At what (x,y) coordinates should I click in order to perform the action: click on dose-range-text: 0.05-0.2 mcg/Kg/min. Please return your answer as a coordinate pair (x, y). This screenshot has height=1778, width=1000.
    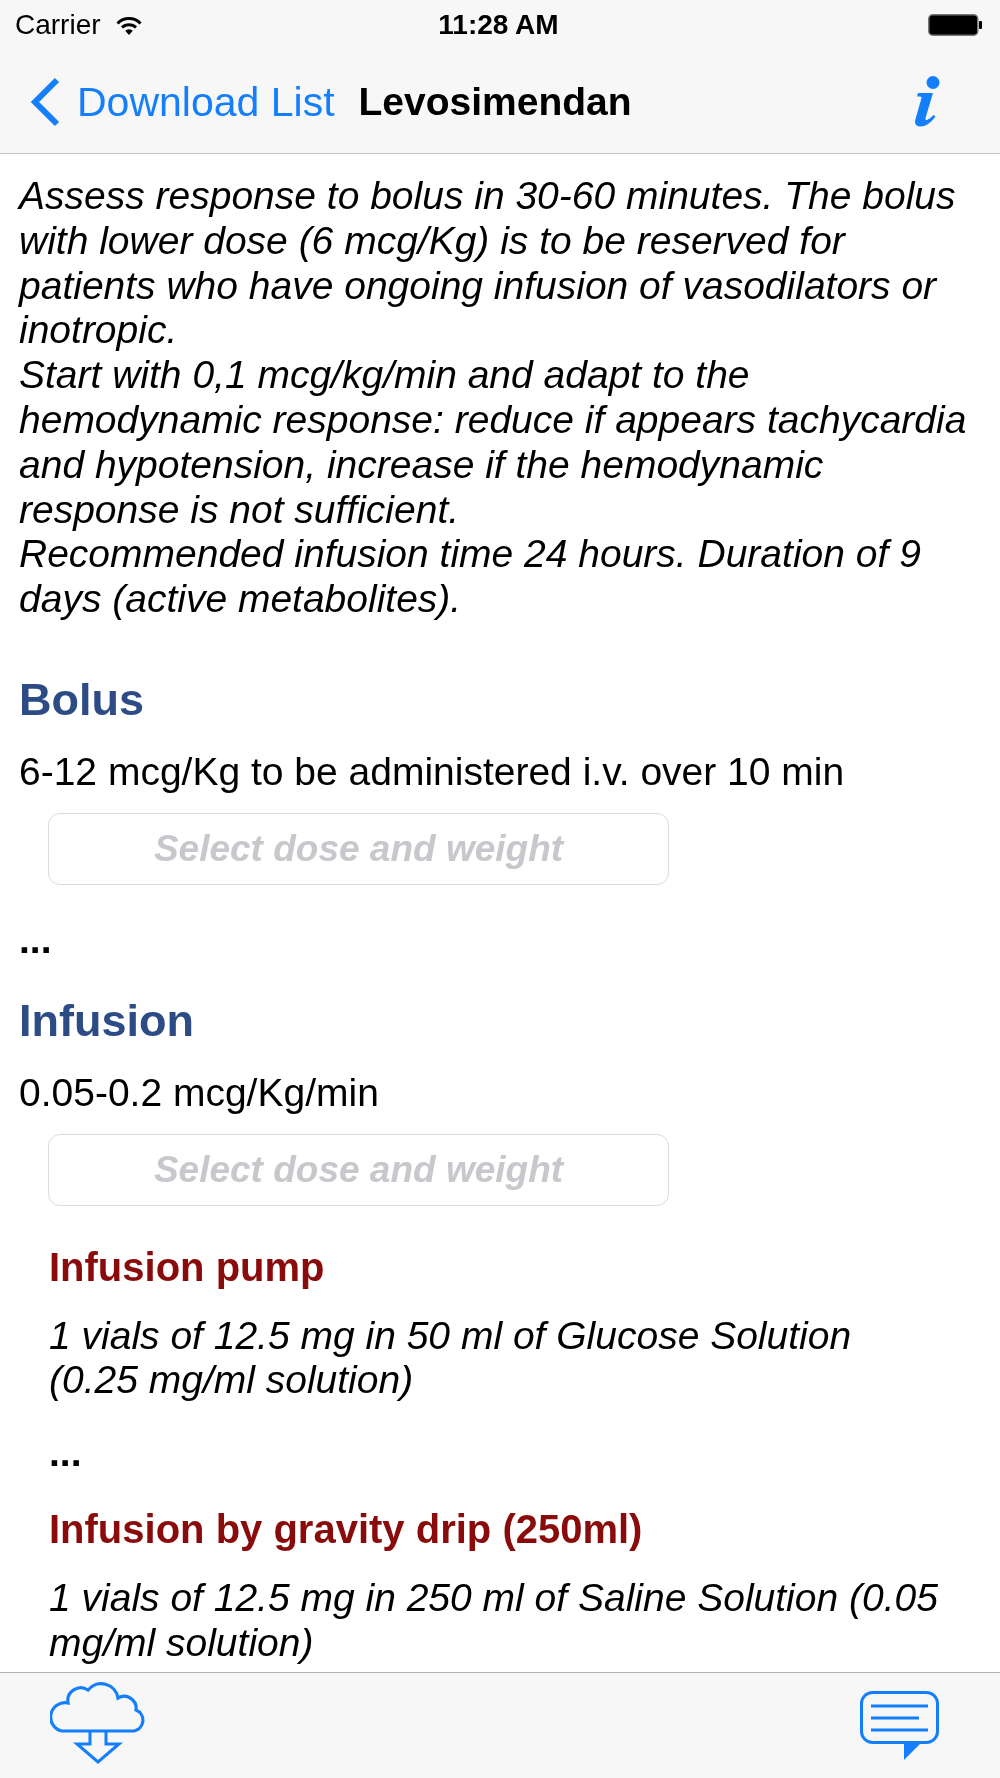
    Looking at the image, I should click on (199, 1093).